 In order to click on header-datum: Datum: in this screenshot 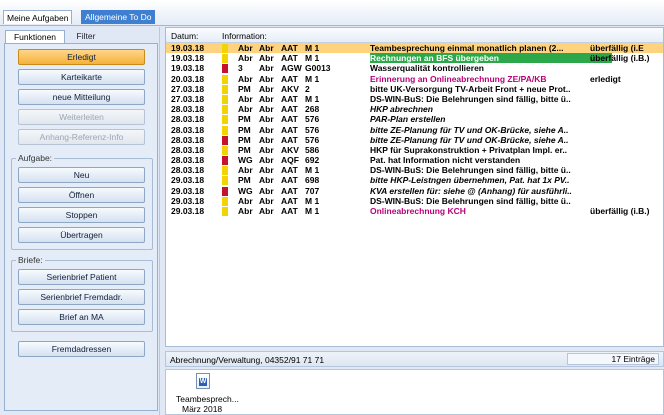, I will do `click(184, 36)`.